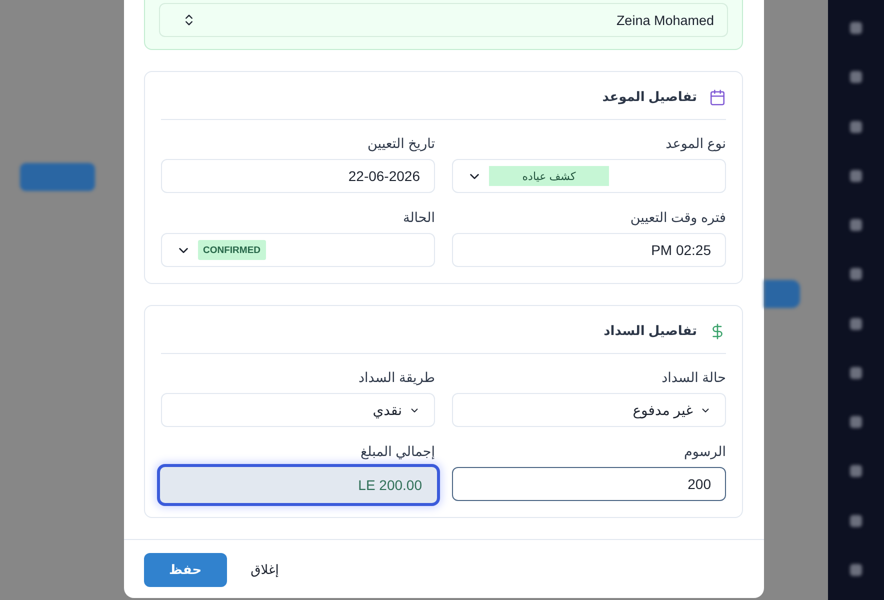  What do you see at coordinates (397, 451) in the screenshot?
I see `field-label: إجمالي المبلغ` at bounding box center [397, 451].